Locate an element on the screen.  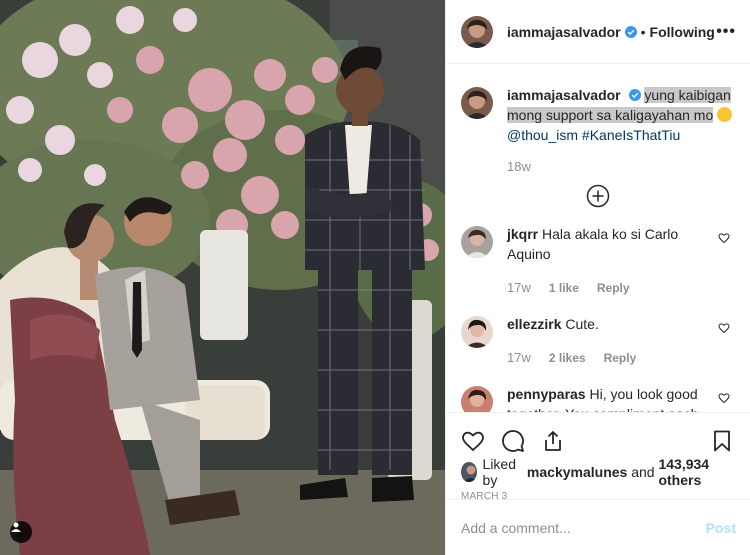
action-icons-row is located at coordinates (597, 441).